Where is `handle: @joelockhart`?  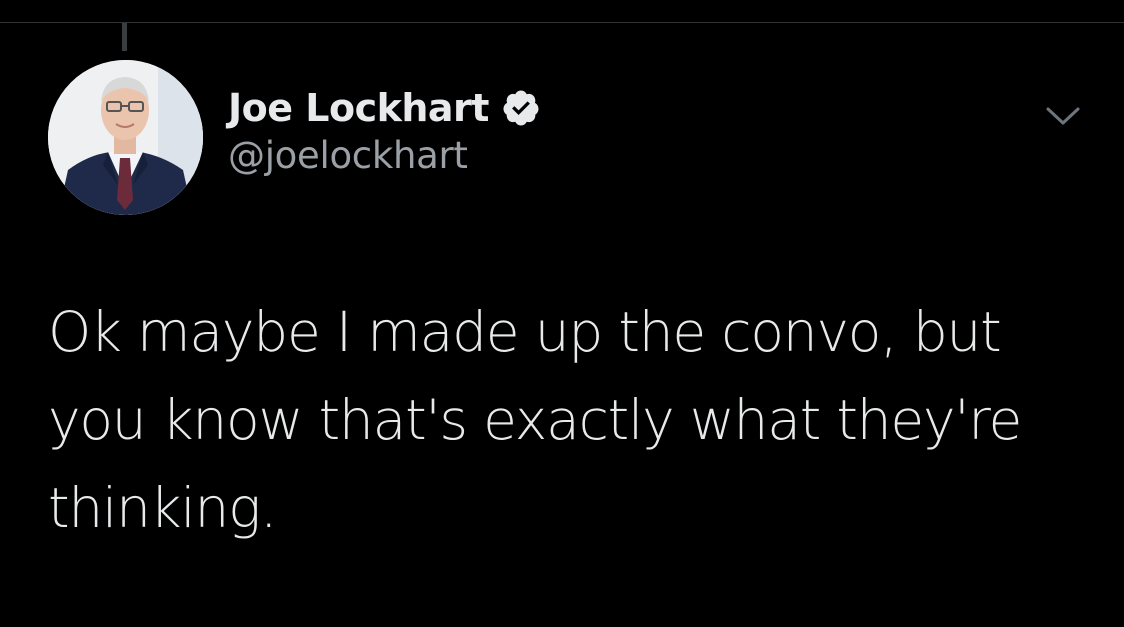
handle: @joelockhart is located at coordinates (384, 155).